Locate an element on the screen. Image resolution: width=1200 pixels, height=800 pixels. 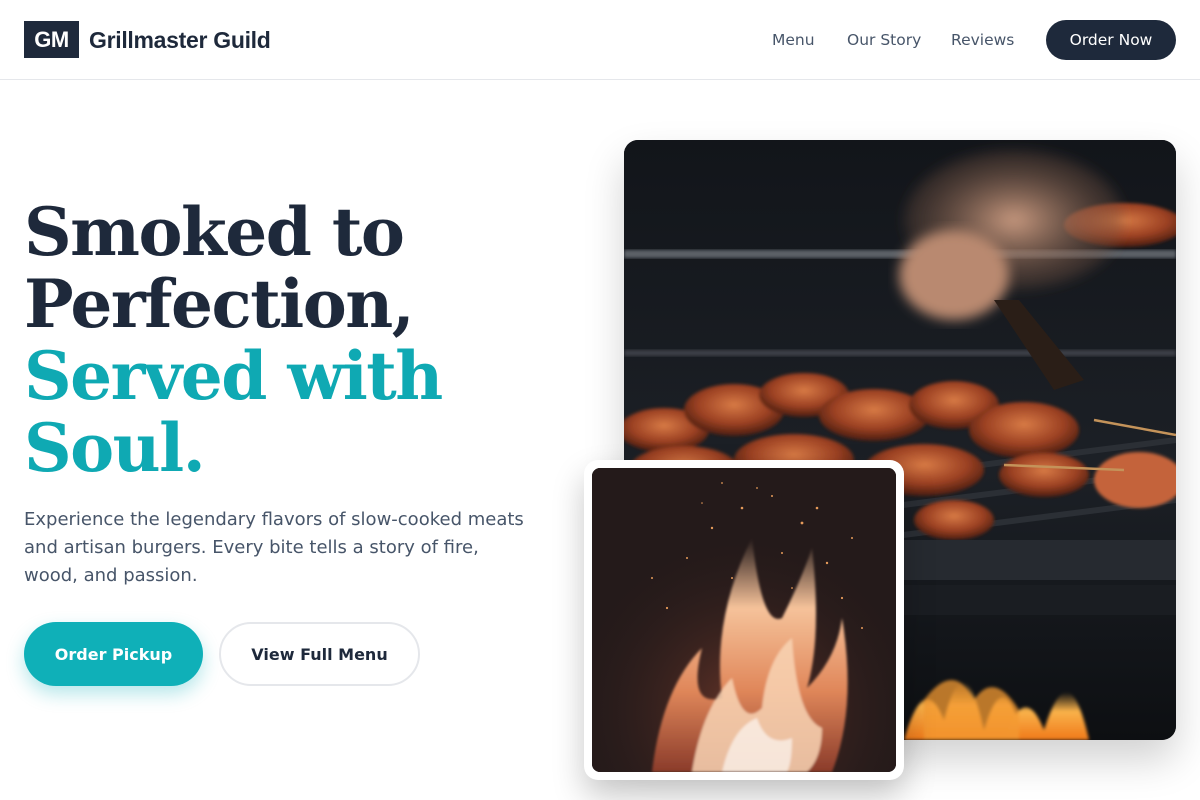
fire-photo-card is located at coordinates (744, 620).